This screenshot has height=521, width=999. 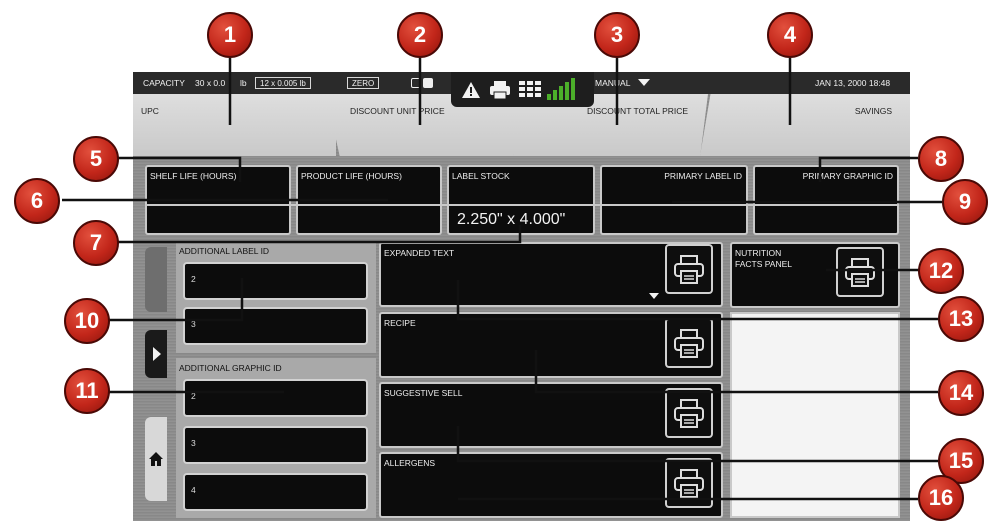 What do you see at coordinates (87, 391) in the screenshot?
I see `callout-11: 11` at bounding box center [87, 391].